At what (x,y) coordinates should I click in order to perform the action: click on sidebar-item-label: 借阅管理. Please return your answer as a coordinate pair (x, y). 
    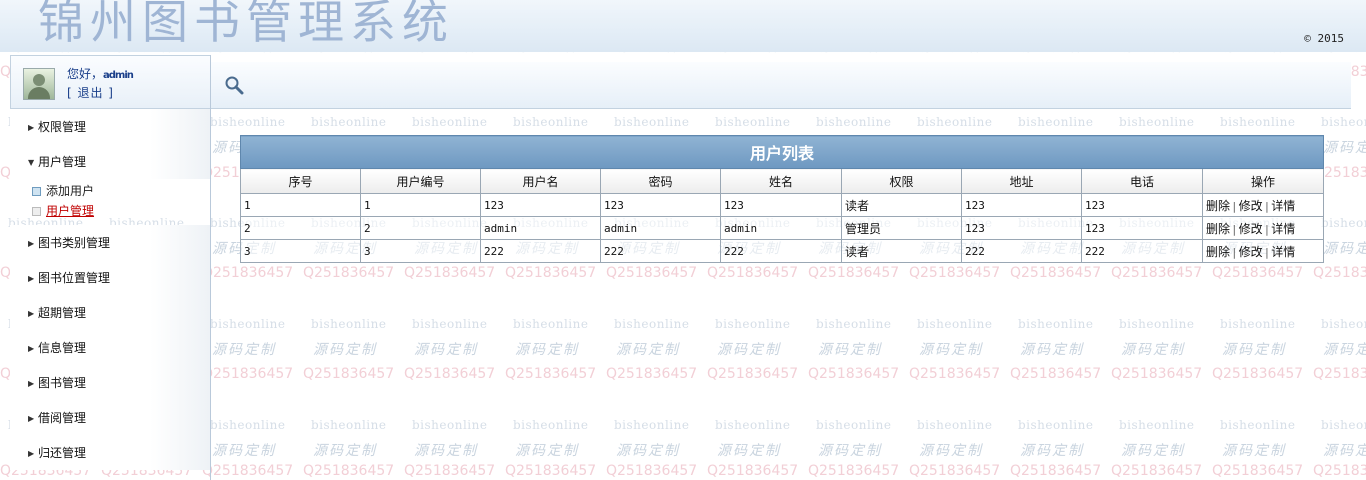
    Looking at the image, I should click on (62, 418).